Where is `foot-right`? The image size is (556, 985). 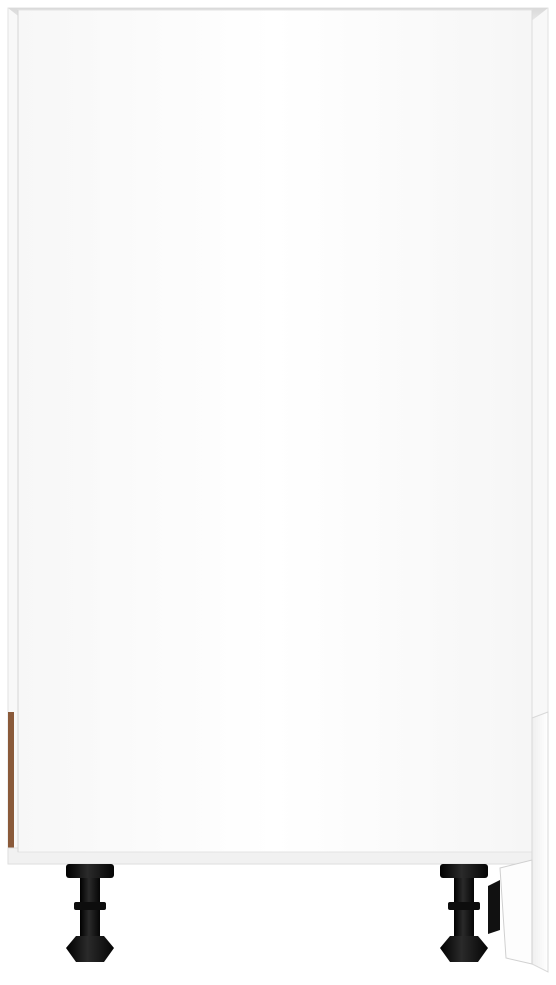
foot-right is located at coordinates (470, 913).